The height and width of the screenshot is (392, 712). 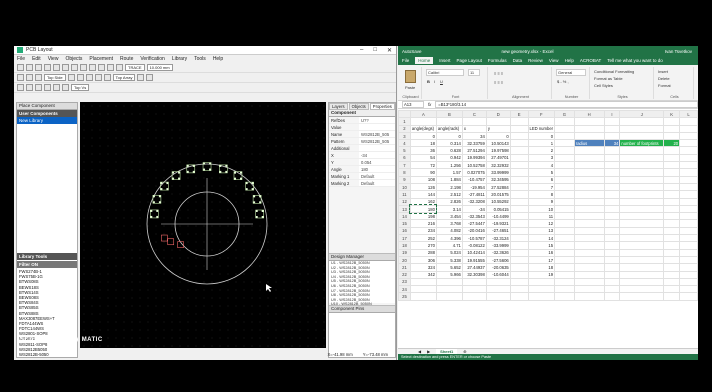 I want to click on cell: 33.99999, so click(x=498, y=172).